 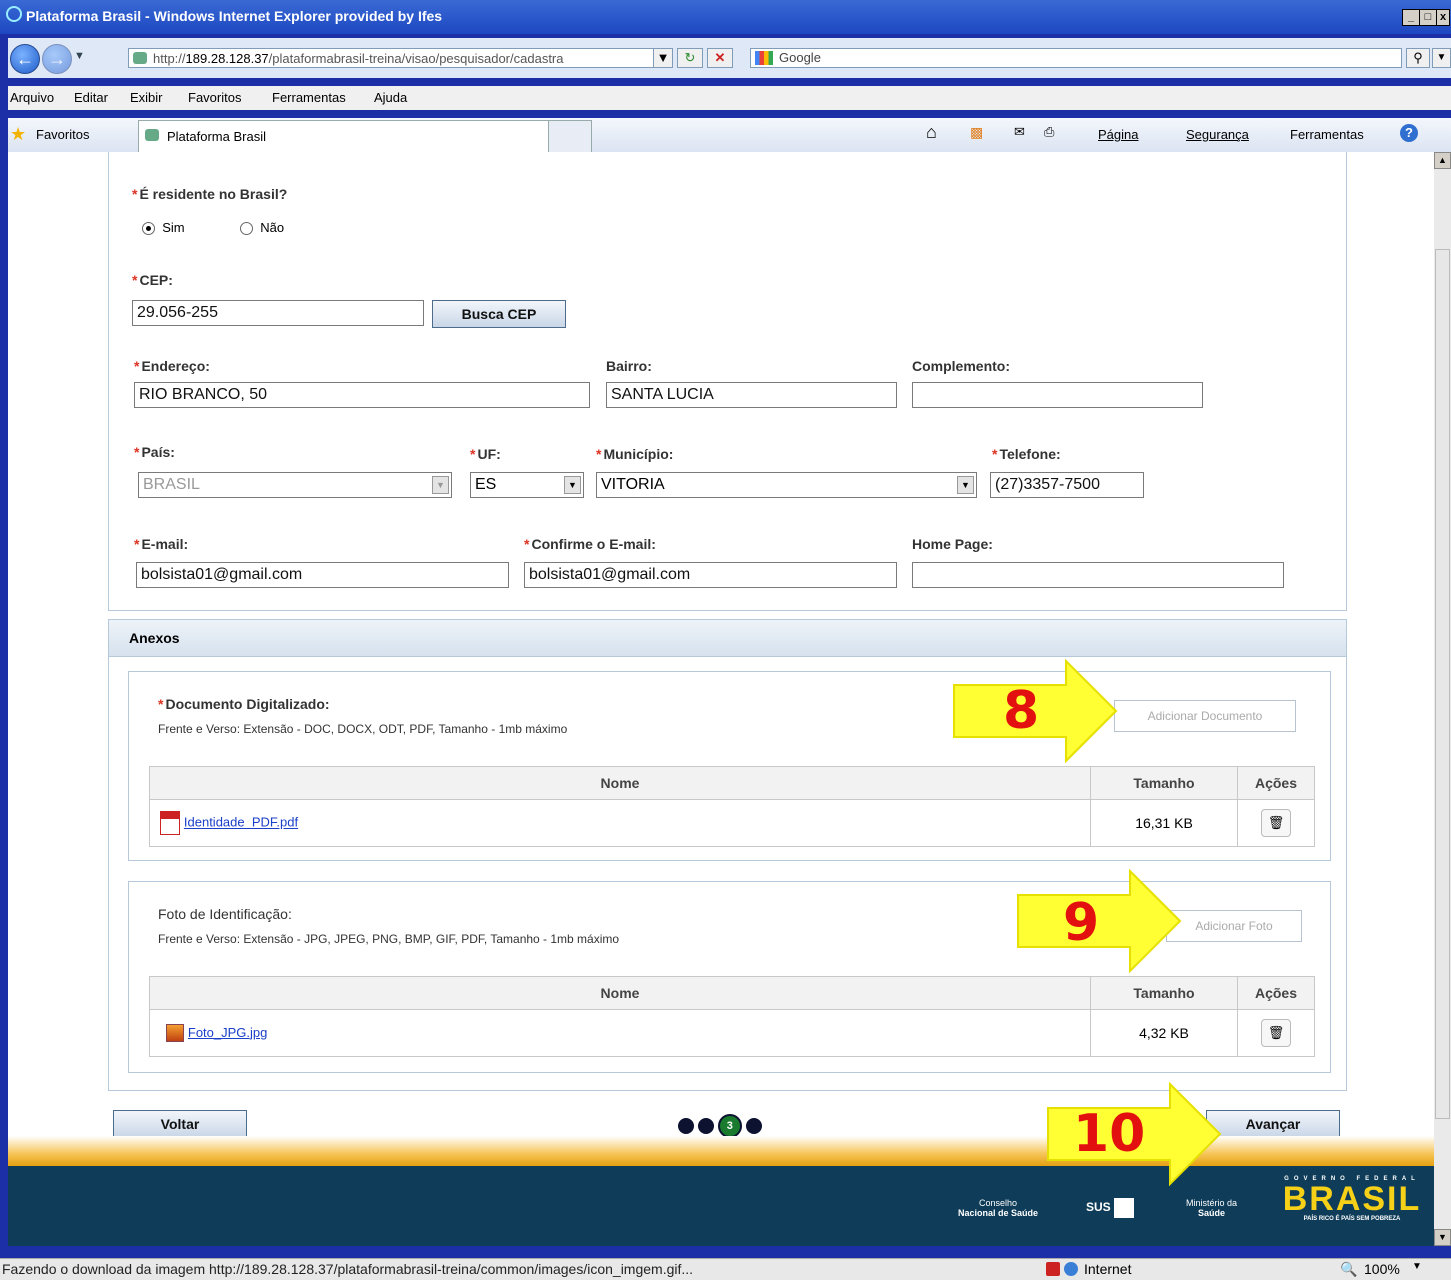 I want to click on site-icon, so click(x=140, y=58).